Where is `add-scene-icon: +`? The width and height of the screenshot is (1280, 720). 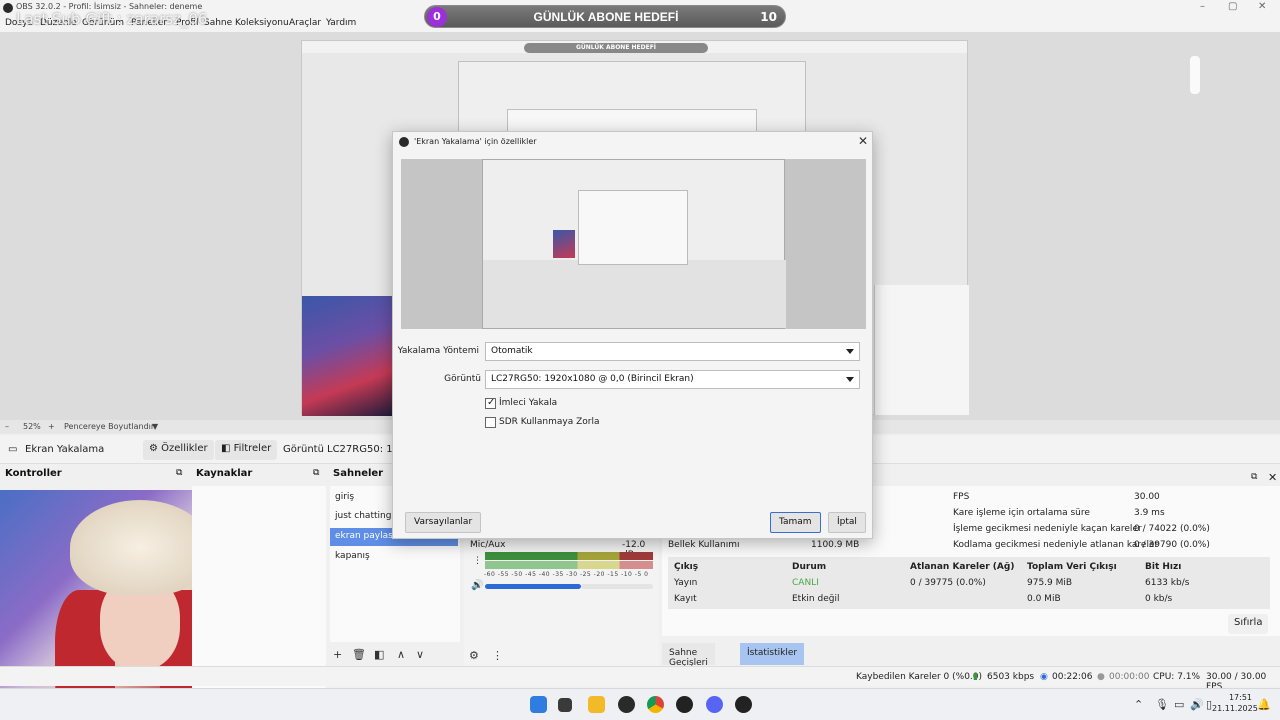
add-scene-icon: + is located at coordinates (337, 654).